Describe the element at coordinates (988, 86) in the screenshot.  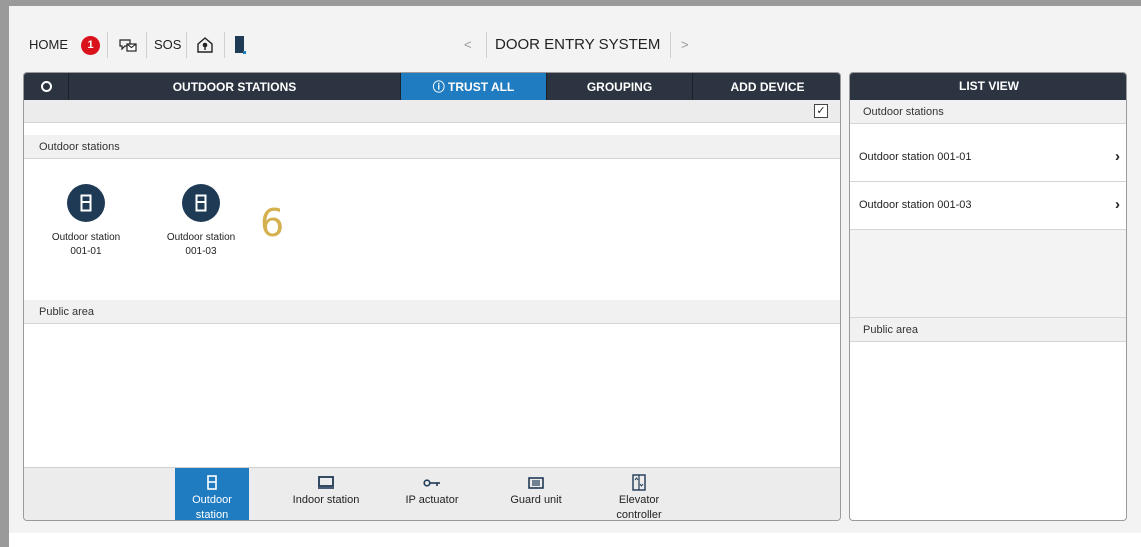
I see `list-view-title: LIST VIEW` at that location.